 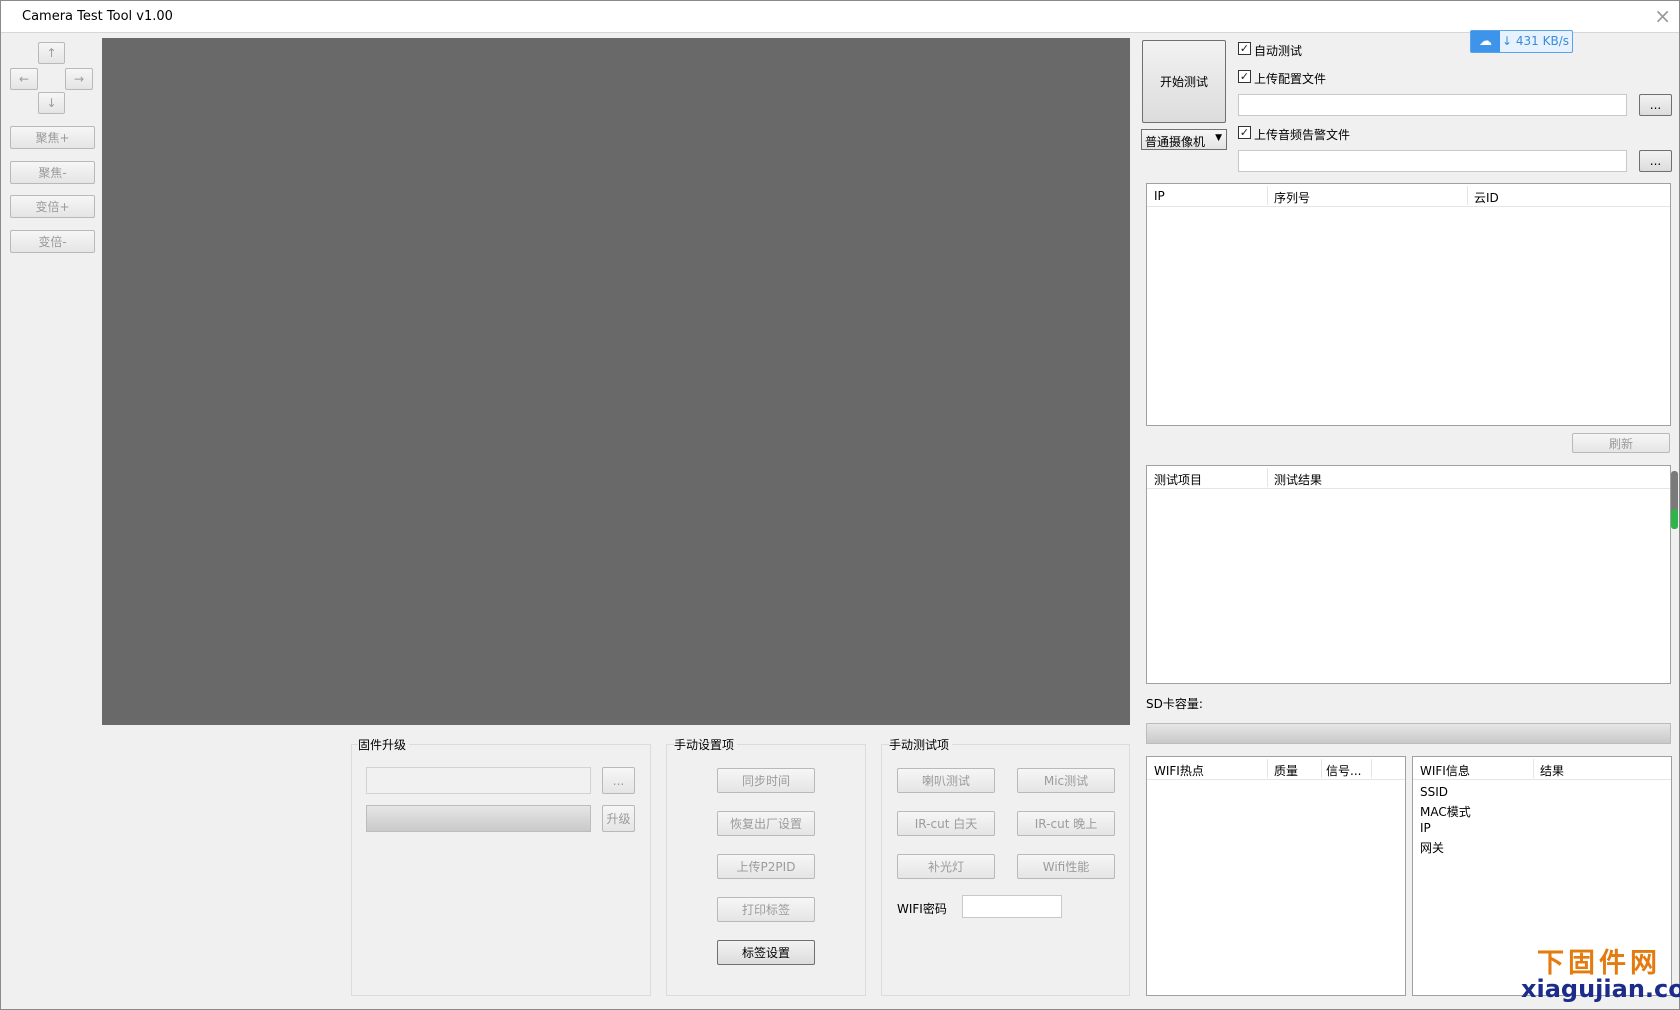 I want to click on wifi-info-header: WIFI信息 结果, so click(x=1542, y=768).